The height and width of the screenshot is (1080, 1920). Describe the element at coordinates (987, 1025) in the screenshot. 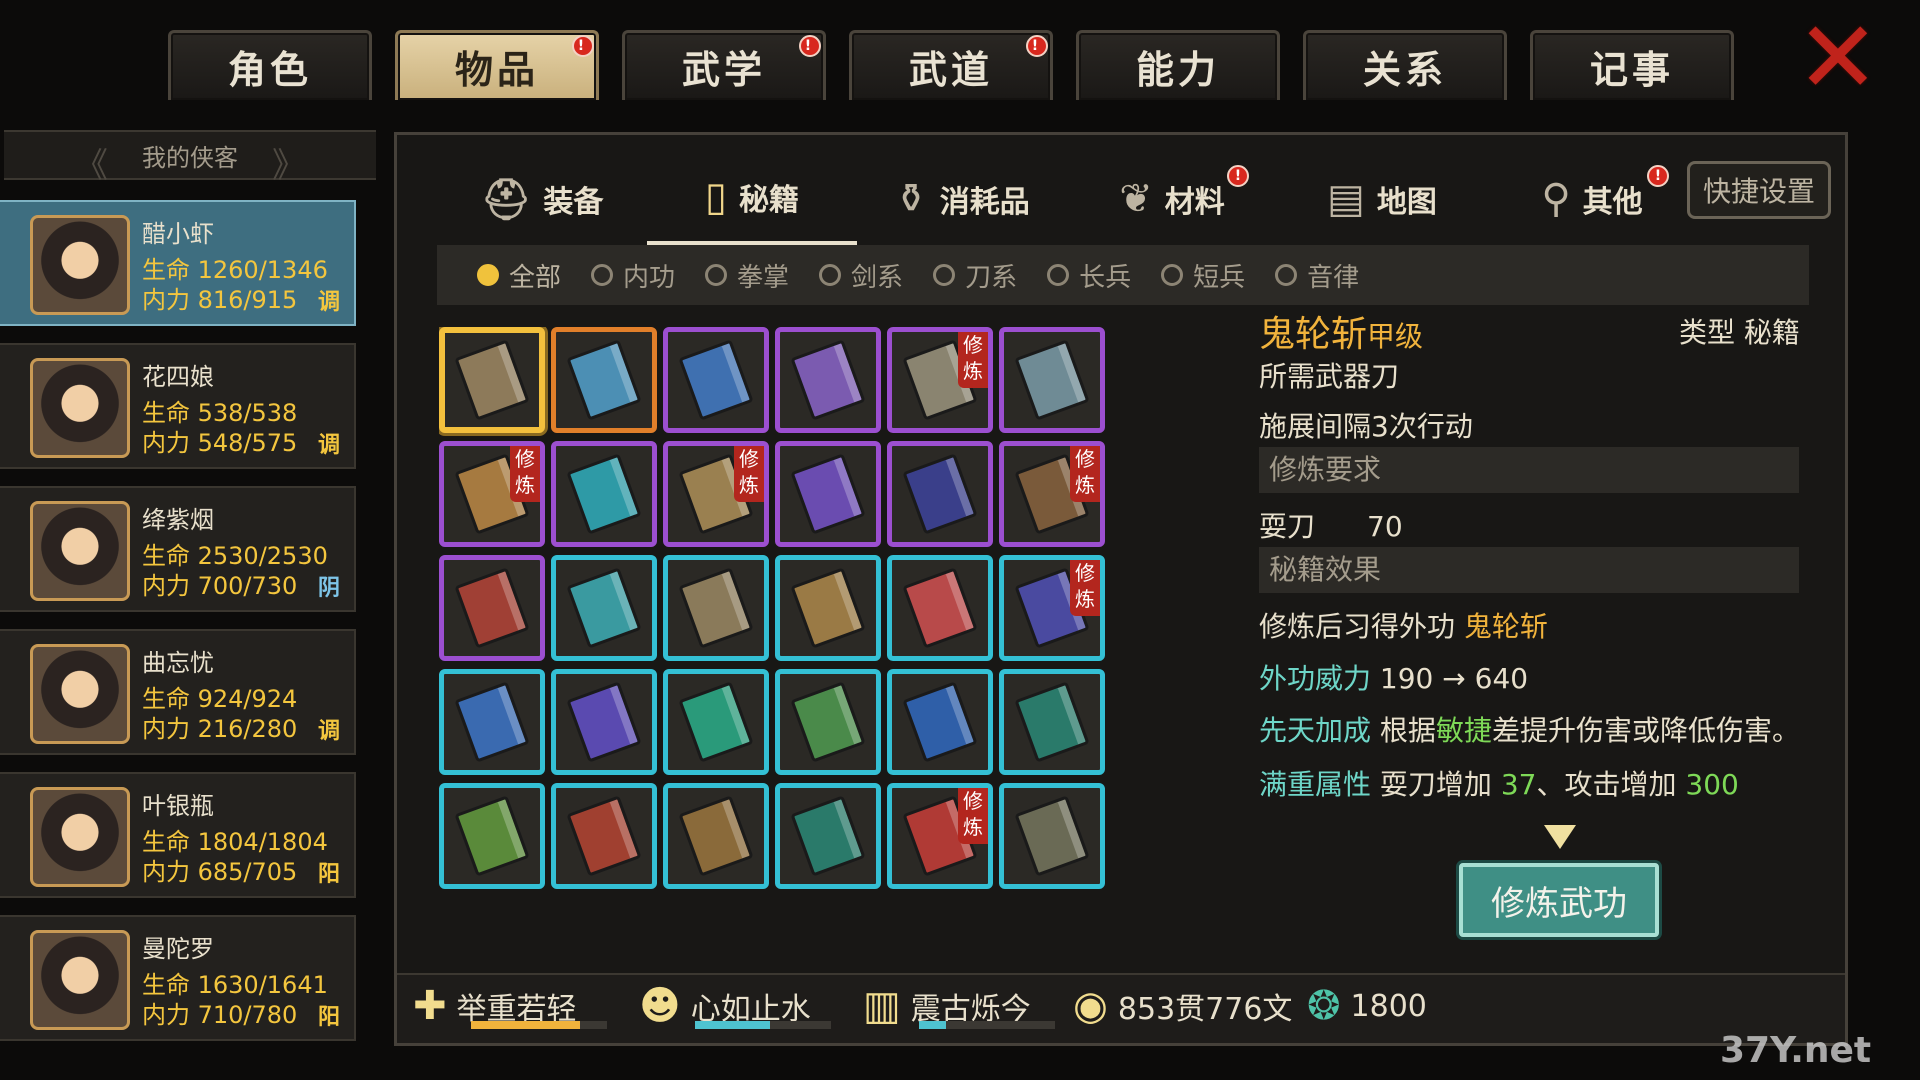

I see `buff-drum-bar` at that location.